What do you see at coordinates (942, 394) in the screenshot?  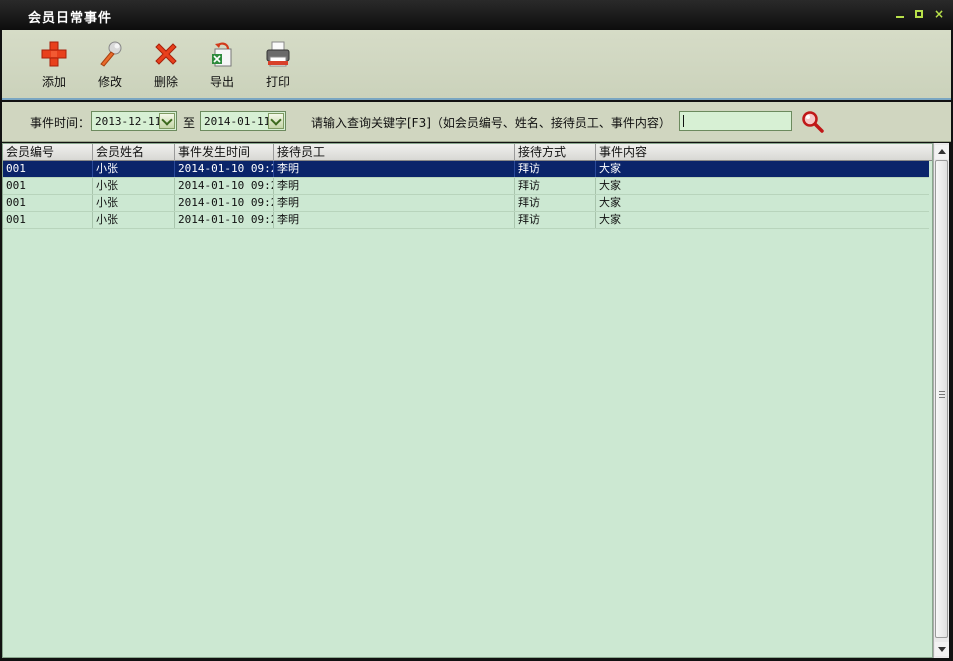 I see `grip-icon` at bounding box center [942, 394].